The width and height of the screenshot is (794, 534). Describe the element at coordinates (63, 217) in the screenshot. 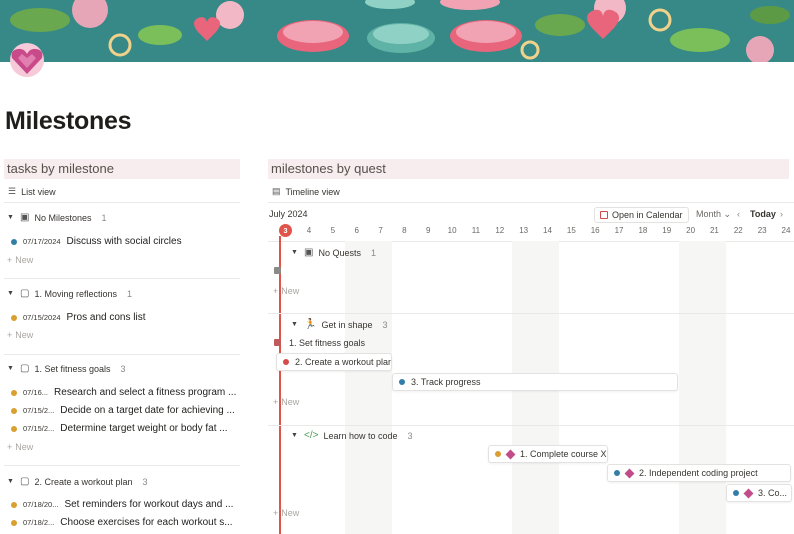

I see `group-title: No Milestones` at that location.